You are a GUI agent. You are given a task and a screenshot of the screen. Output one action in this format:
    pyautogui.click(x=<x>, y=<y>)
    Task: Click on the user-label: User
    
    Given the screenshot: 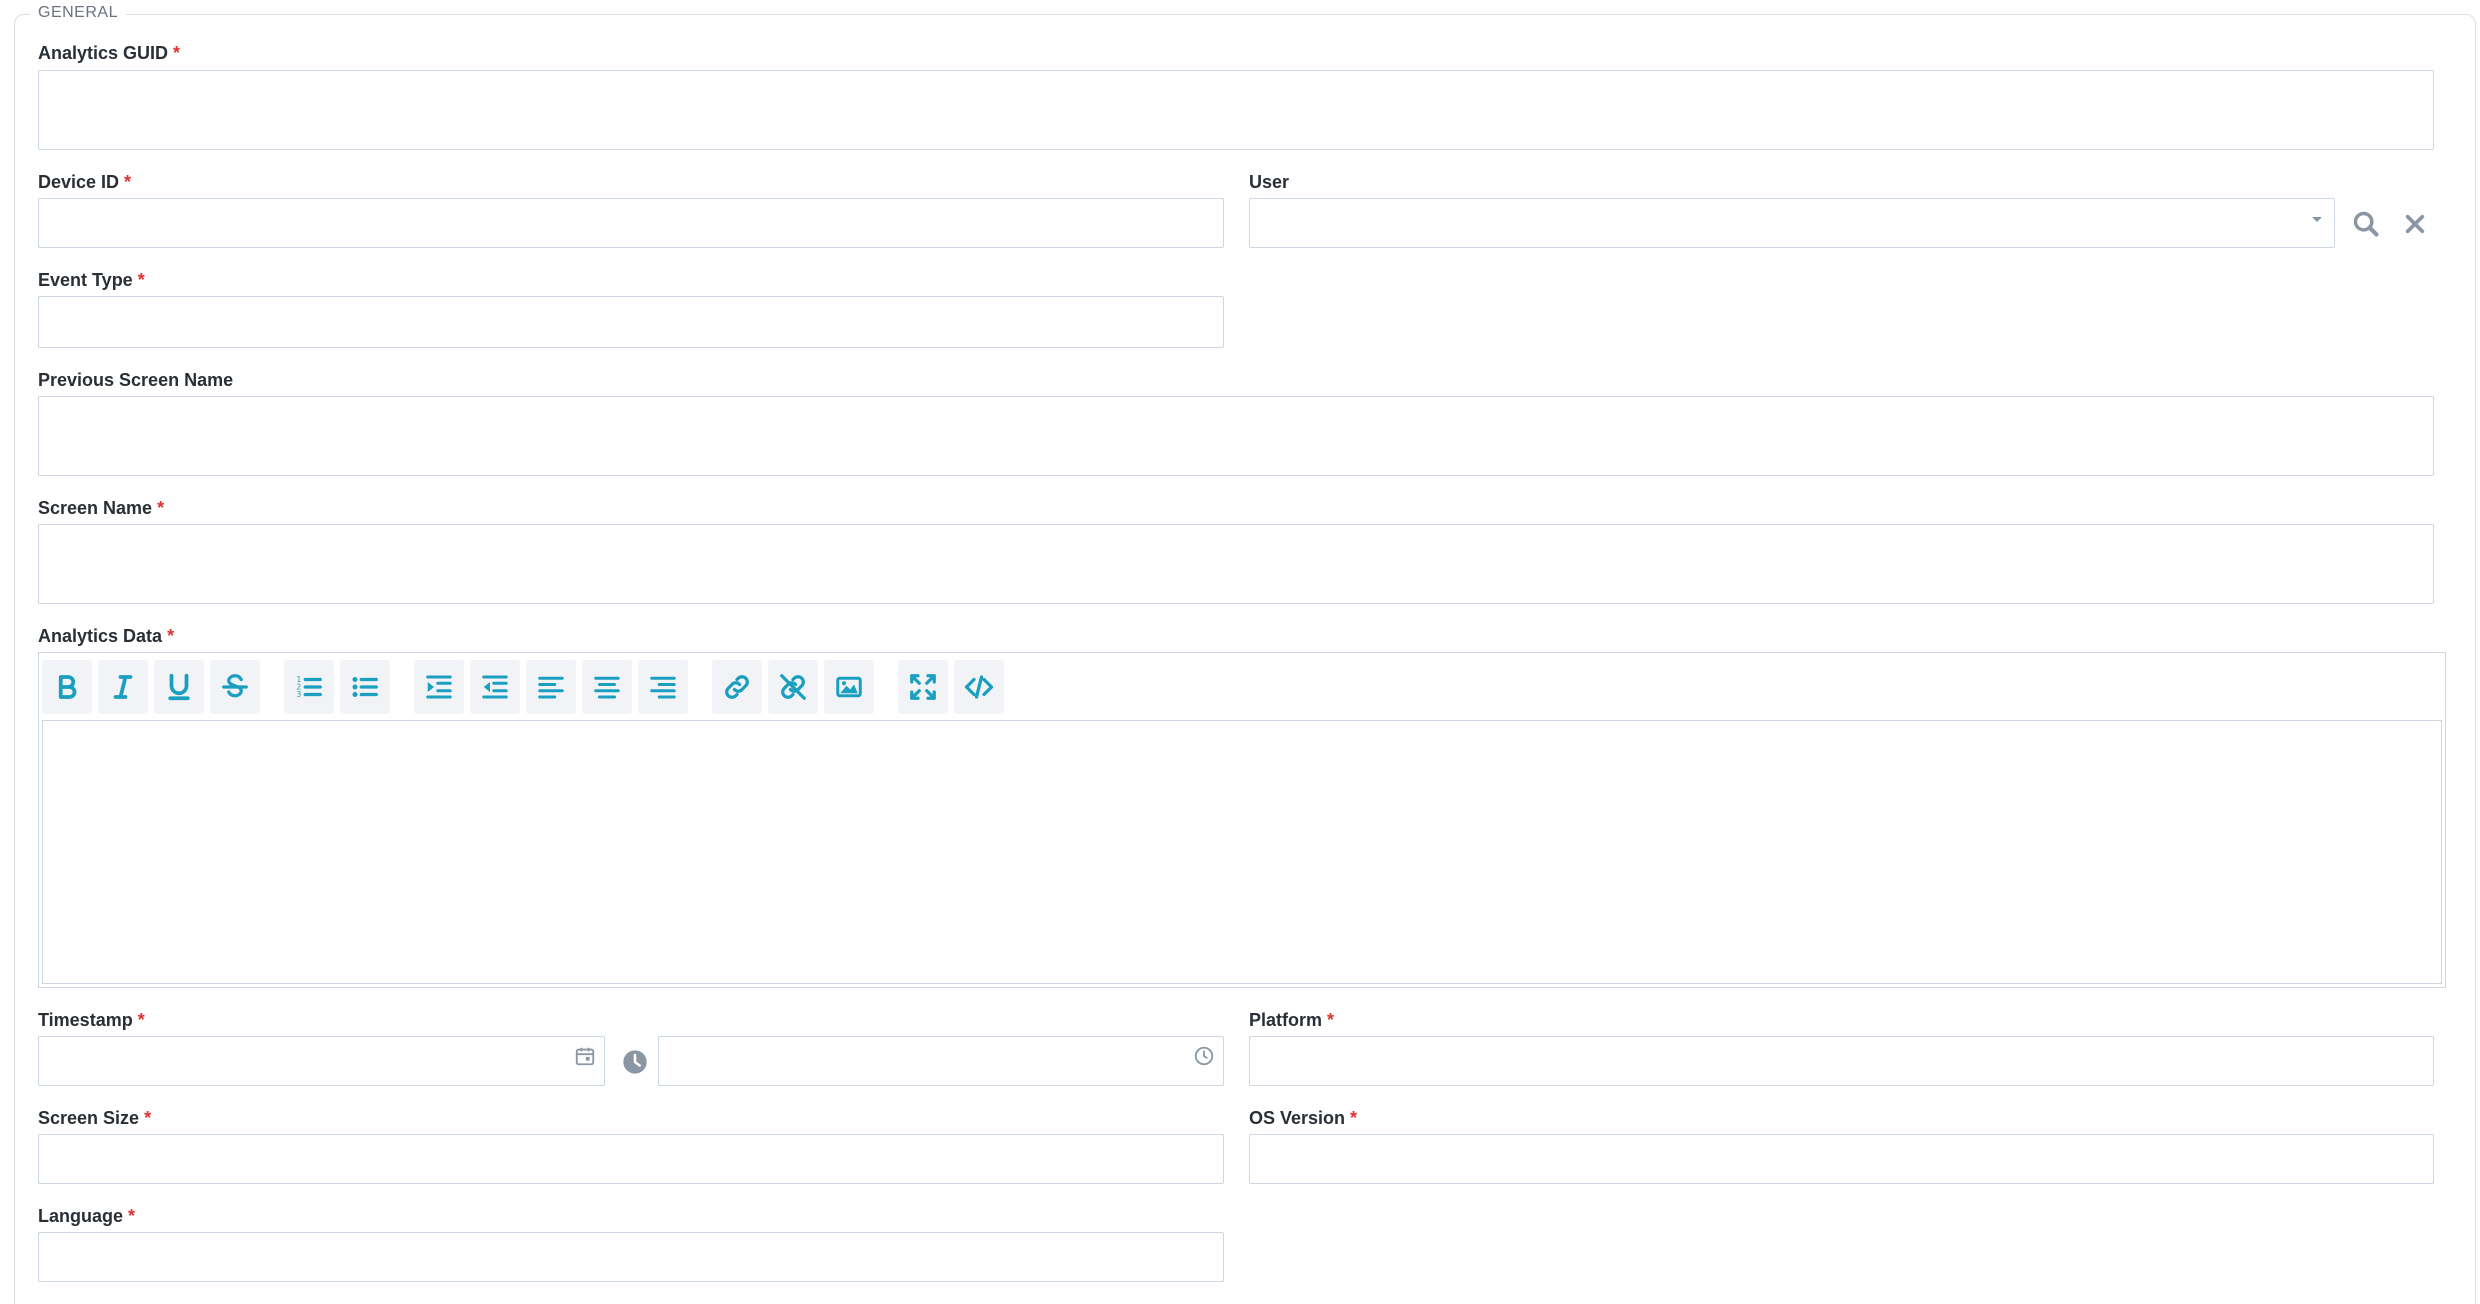 What is the action you would take?
    pyautogui.click(x=1269, y=182)
    